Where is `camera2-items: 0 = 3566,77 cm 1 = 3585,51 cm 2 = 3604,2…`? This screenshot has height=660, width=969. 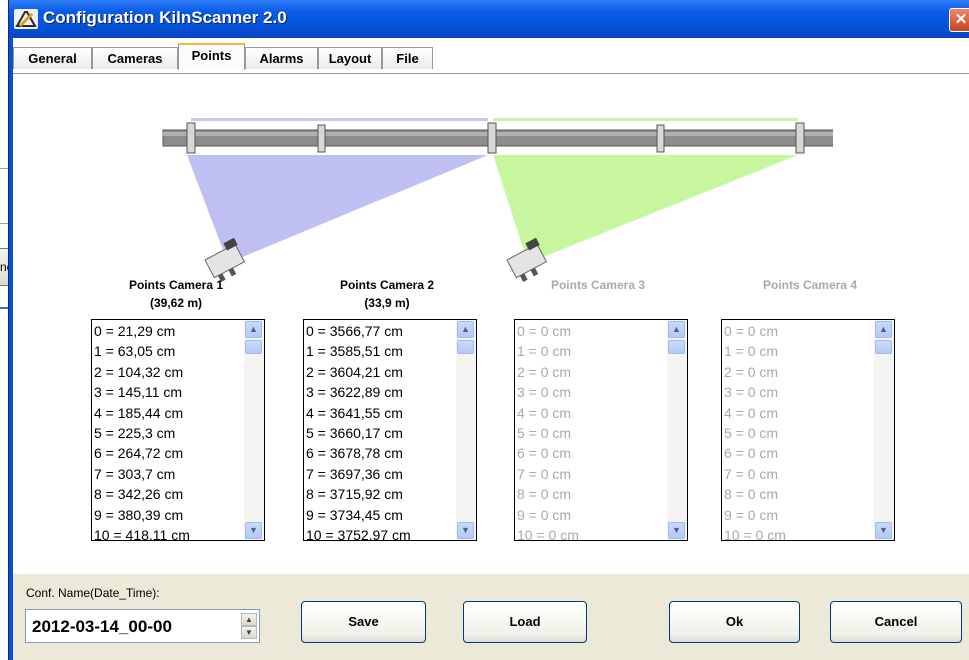 camera2-items: 0 = 3566,77 cm 1 = 3585,51 cm 2 = 3604,2… is located at coordinates (381, 430).